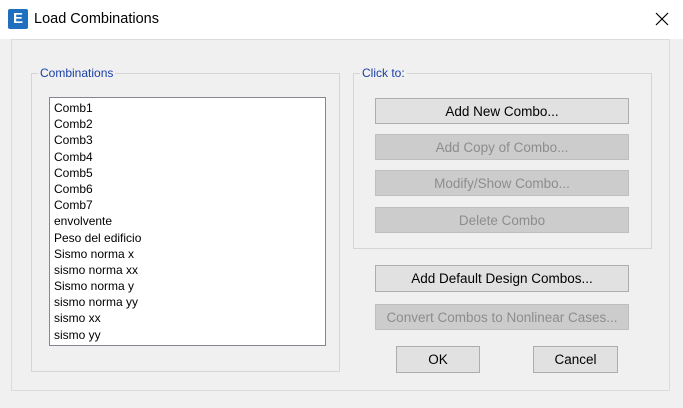 This screenshot has height=408, width=683. What do you see at coordinates (187, 189) in the screenshot?
I see `list-item: Comb6` at bounding box center [187, 189].